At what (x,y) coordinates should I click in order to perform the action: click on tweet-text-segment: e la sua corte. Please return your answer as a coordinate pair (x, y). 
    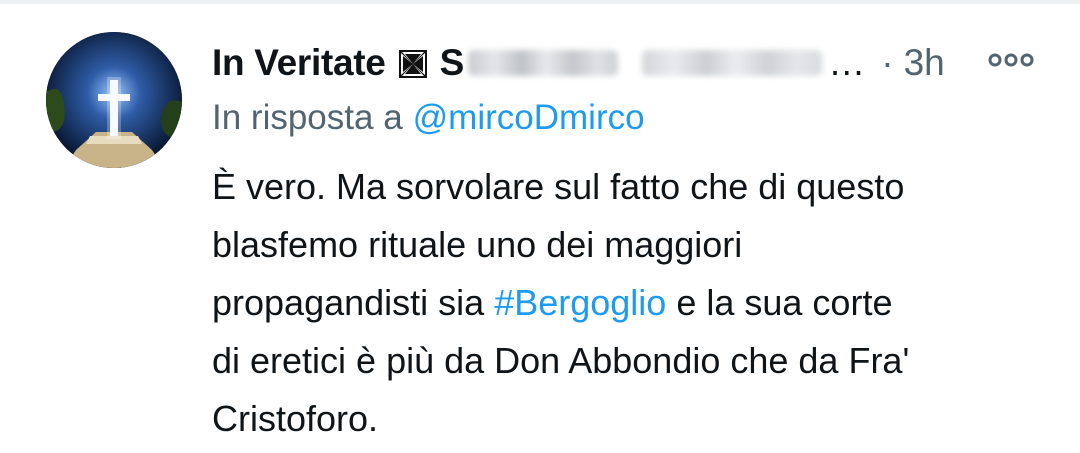
    Looking at the image, I should click on (784, 302).